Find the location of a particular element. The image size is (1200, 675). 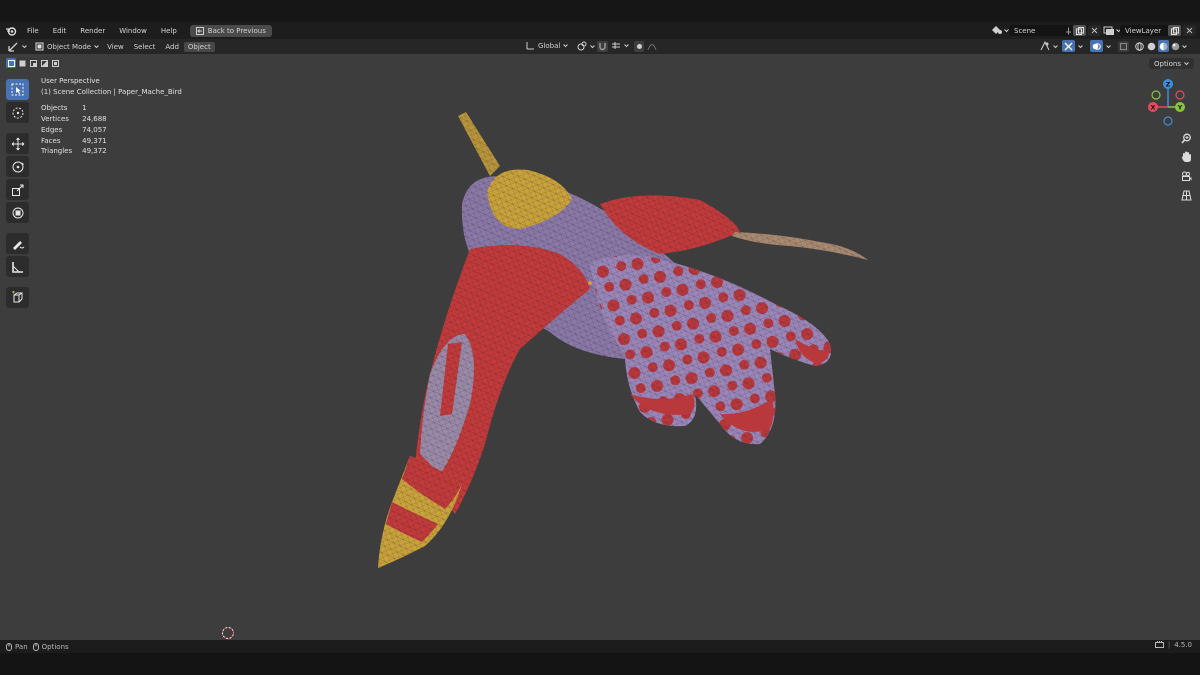

camera-view-button is located at coordinates (1186, 176).